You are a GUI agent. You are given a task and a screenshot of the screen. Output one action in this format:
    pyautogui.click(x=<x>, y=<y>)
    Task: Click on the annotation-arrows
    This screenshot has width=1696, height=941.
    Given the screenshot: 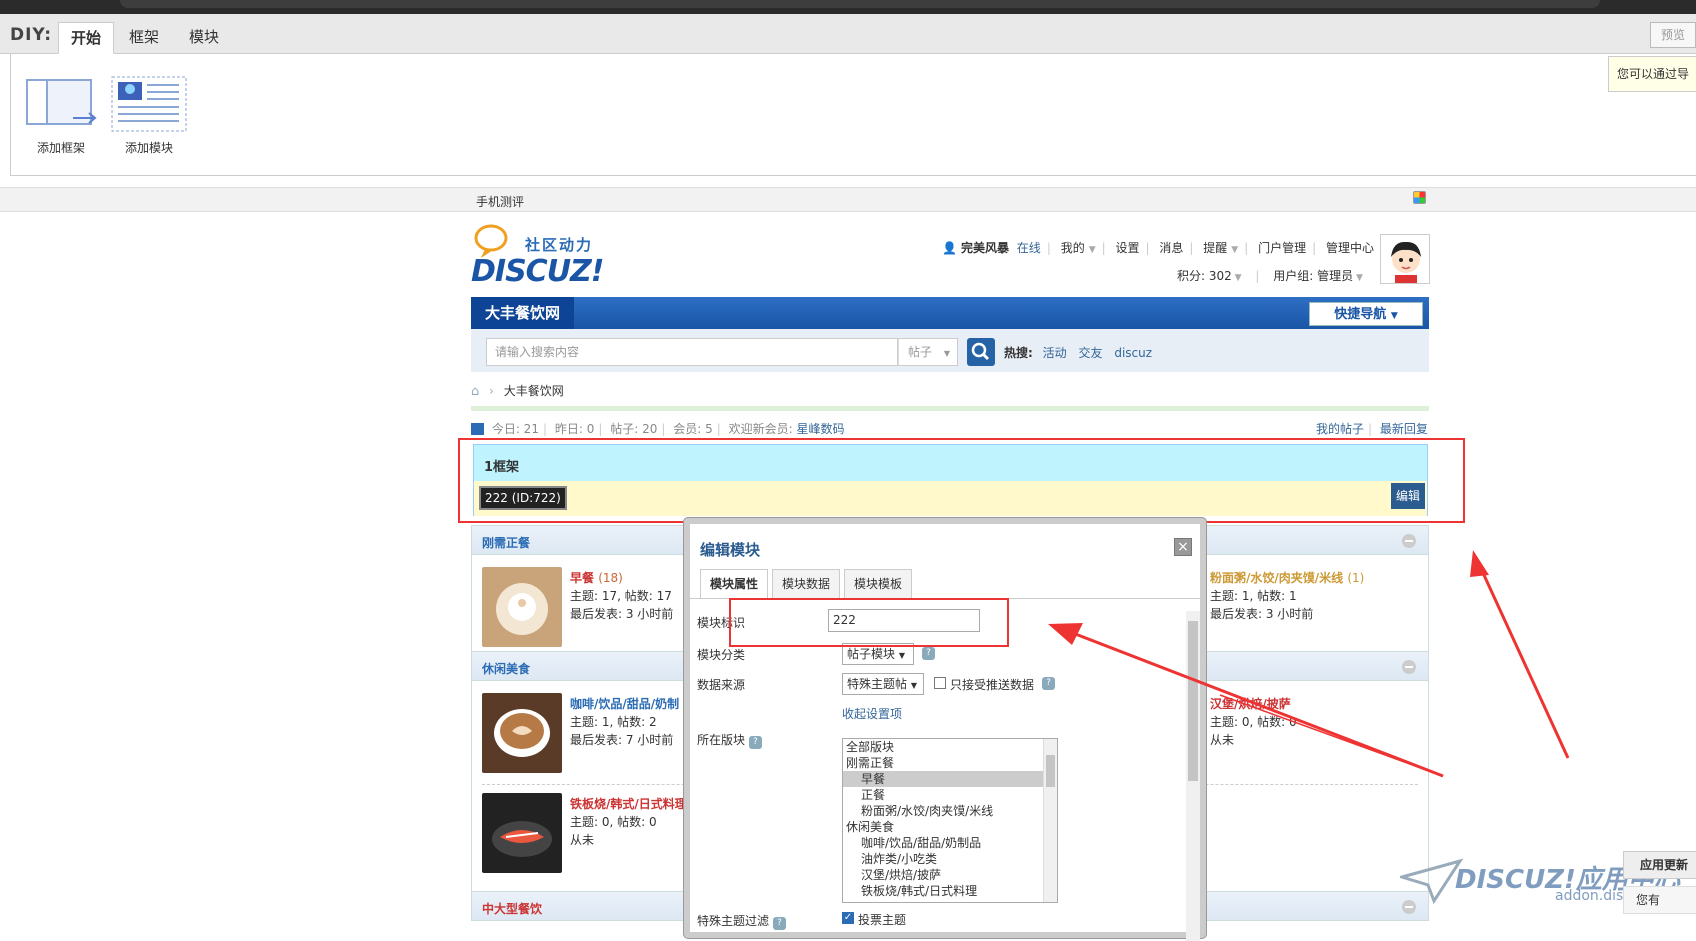 What is the action you would take?
    pyautogui.click(x=1309, y=664)
    